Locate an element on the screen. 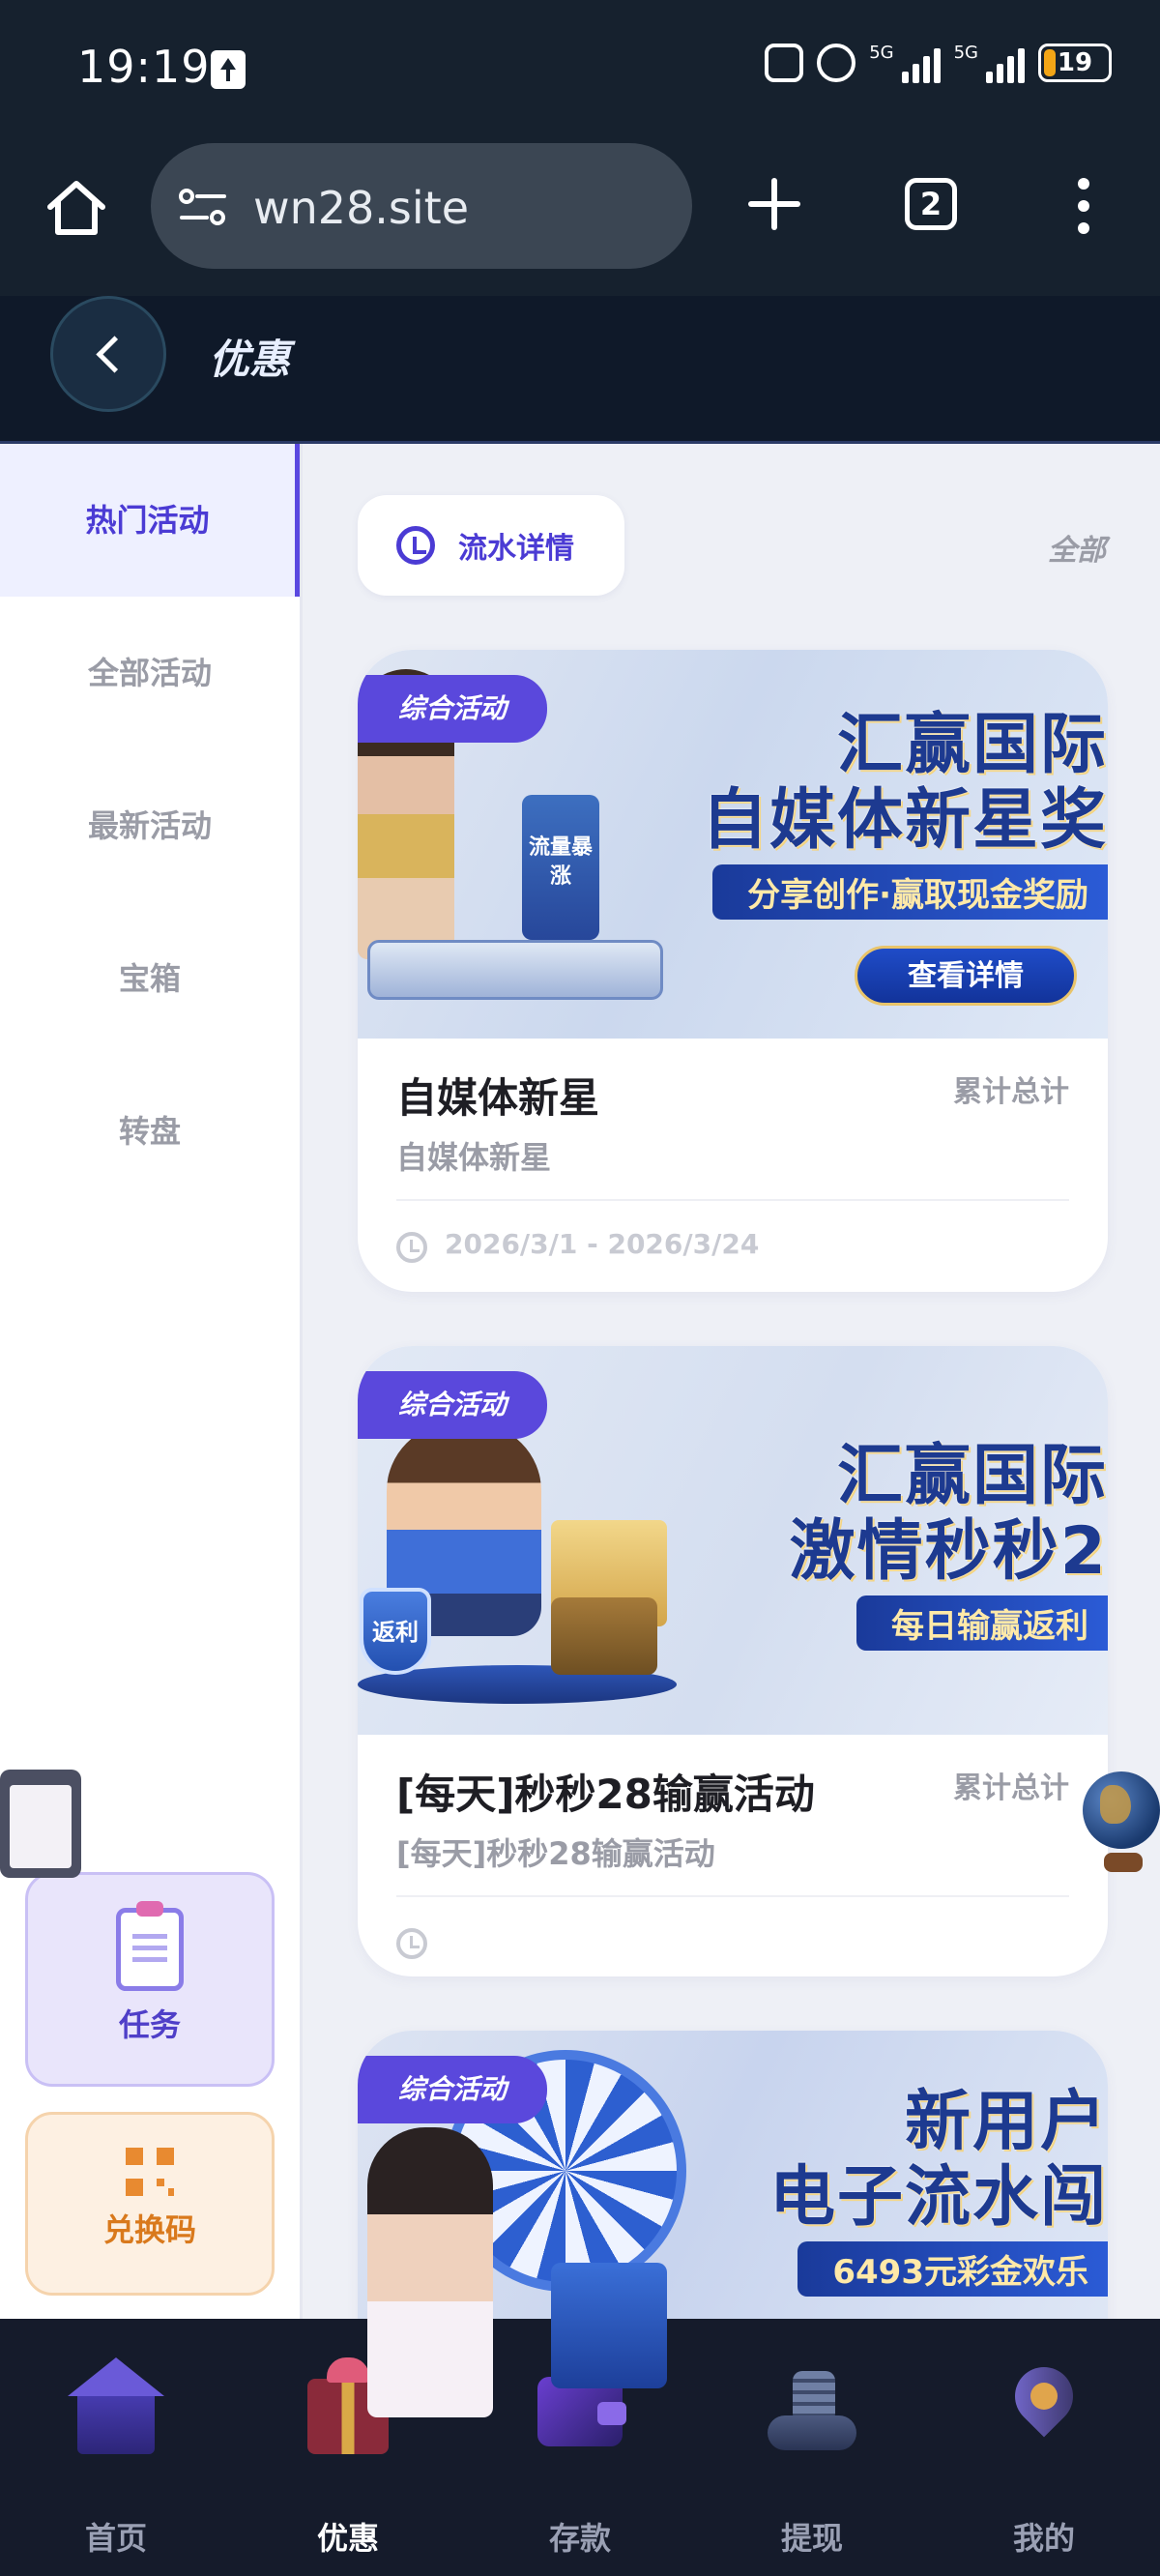 The width and height of the screenshot is (1160, 2576). status-icons: 5G 5G 19 is located at coordinates (939, 63).